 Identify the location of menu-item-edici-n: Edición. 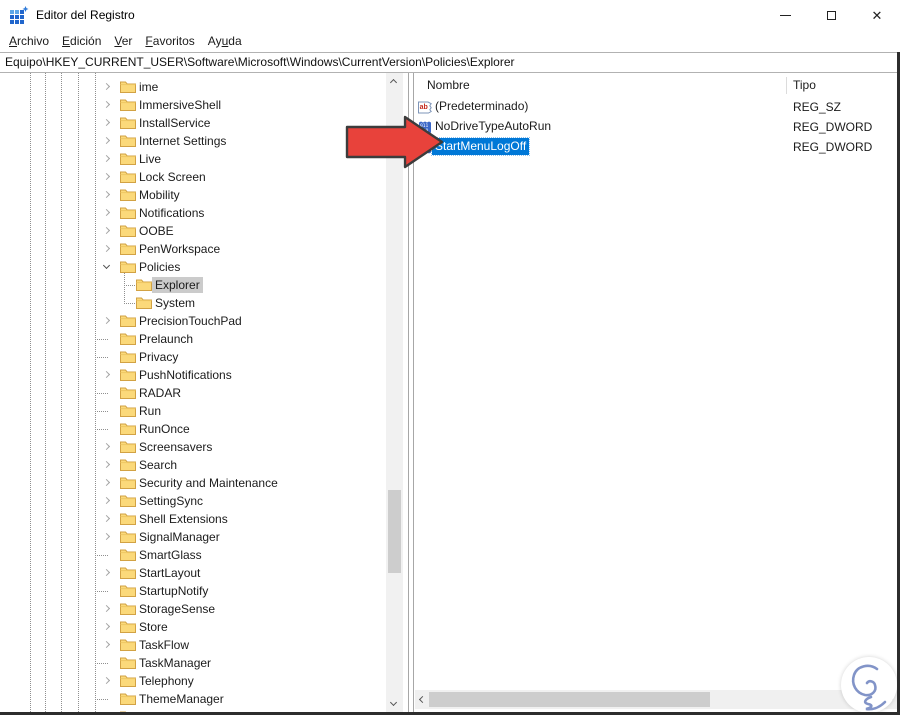
(81, 41).